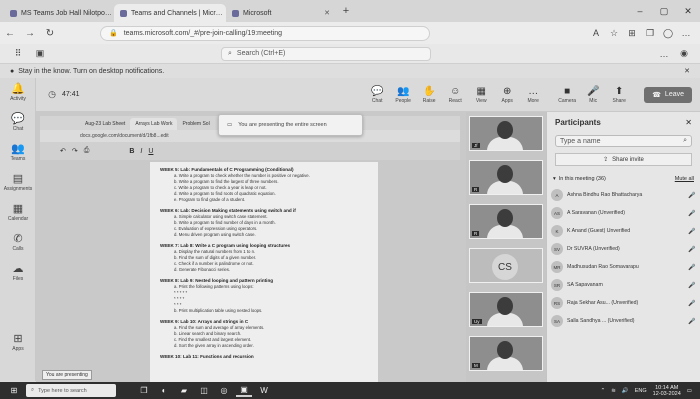  What do you see at coordinates (688, 11) in the screenshot?
I see `close-window-icon: ✕` at bounding box center [688, 11].